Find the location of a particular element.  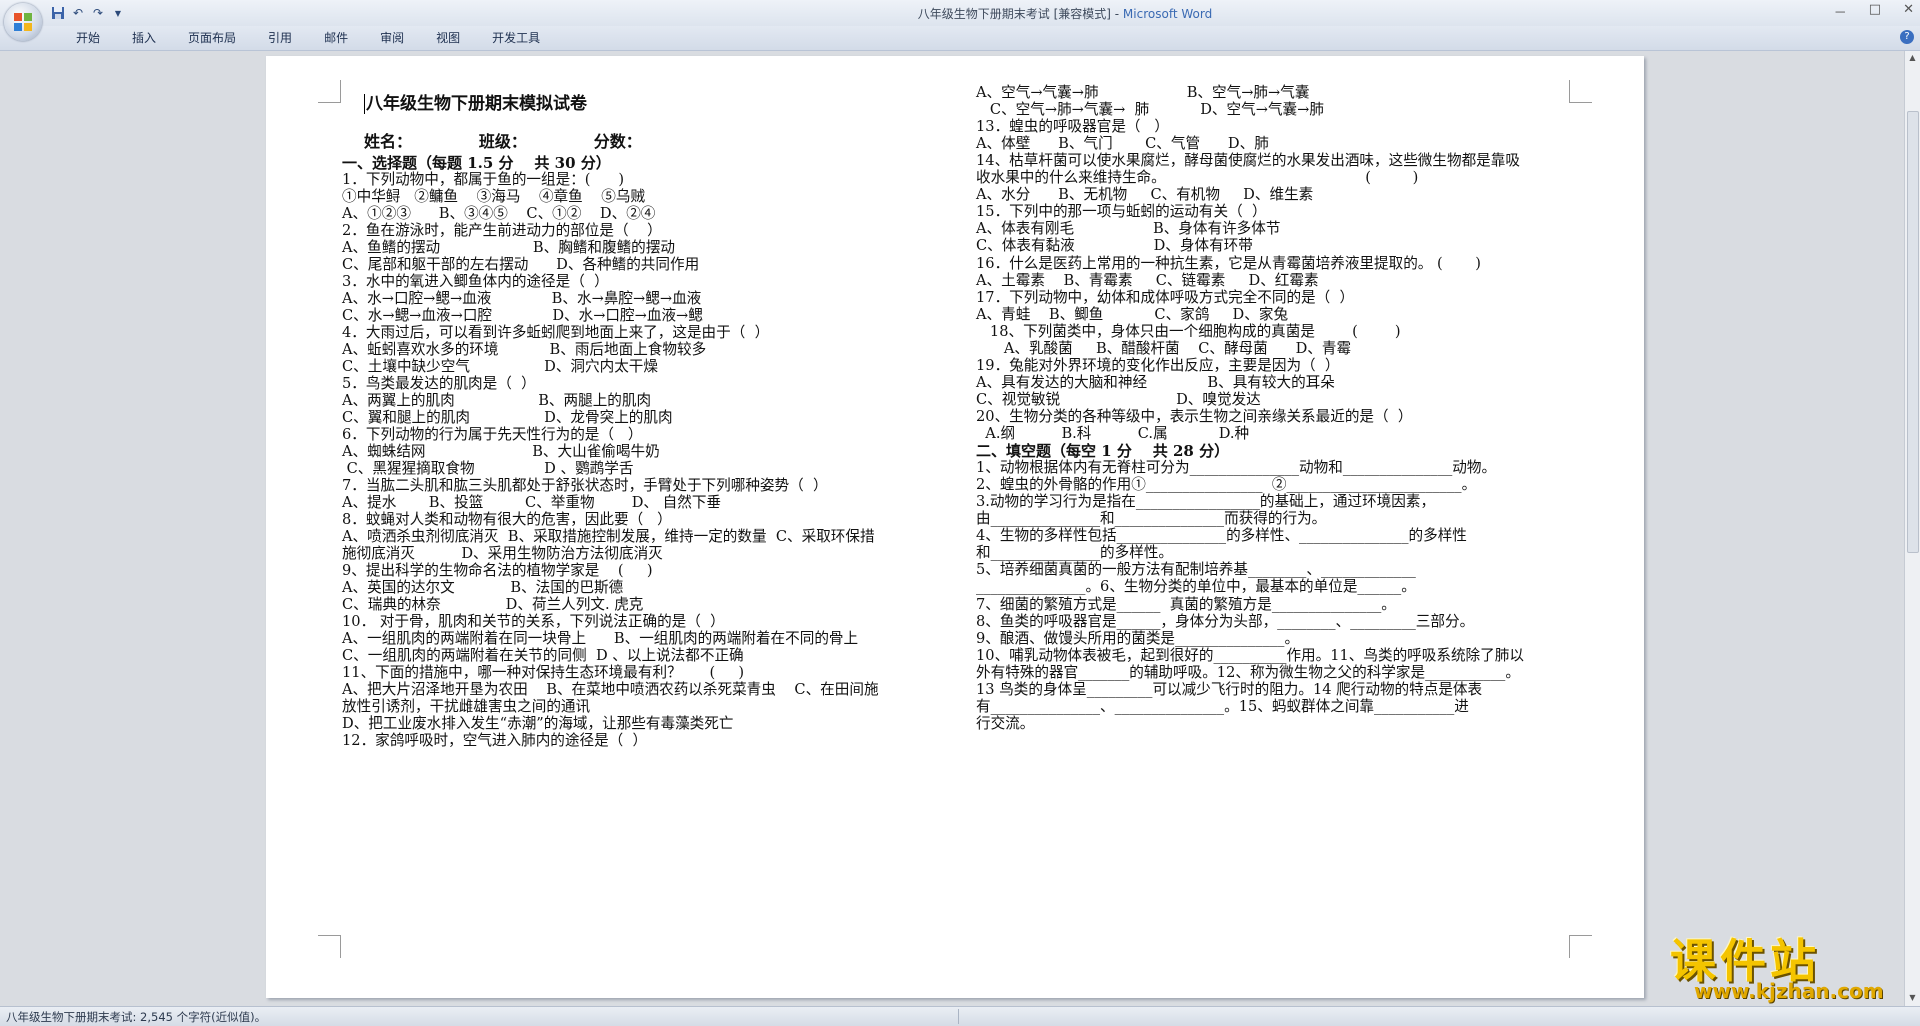

name-class-score-line: 姓名： 班级： 分数： is located at coordinates (503, 141).